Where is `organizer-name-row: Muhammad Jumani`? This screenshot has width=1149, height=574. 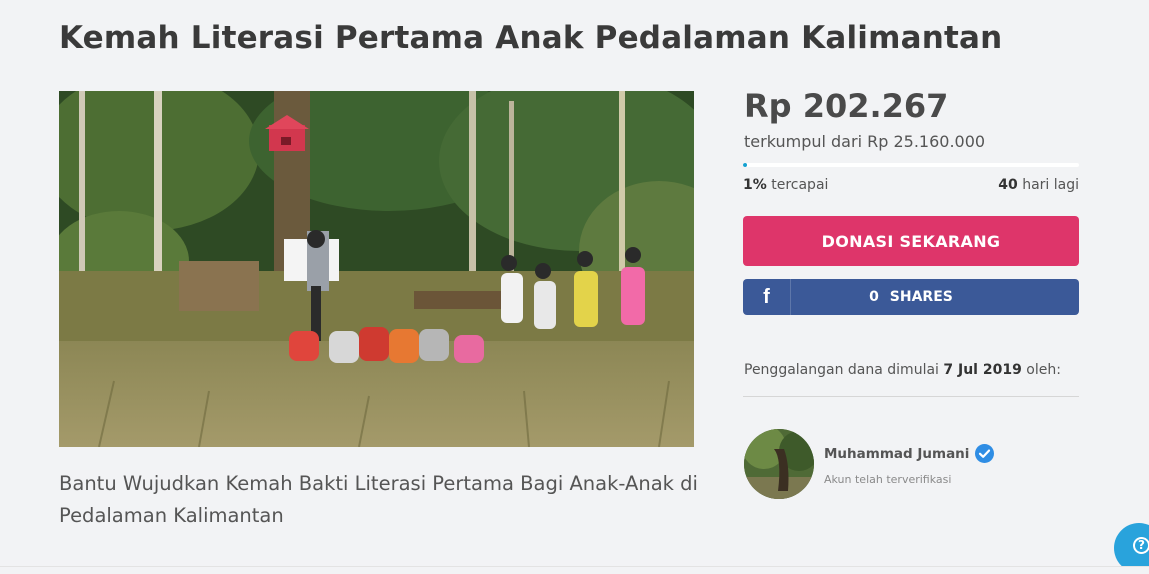 organizer-name-row: Muhammad Jumani is located at coordinates (909, 453).